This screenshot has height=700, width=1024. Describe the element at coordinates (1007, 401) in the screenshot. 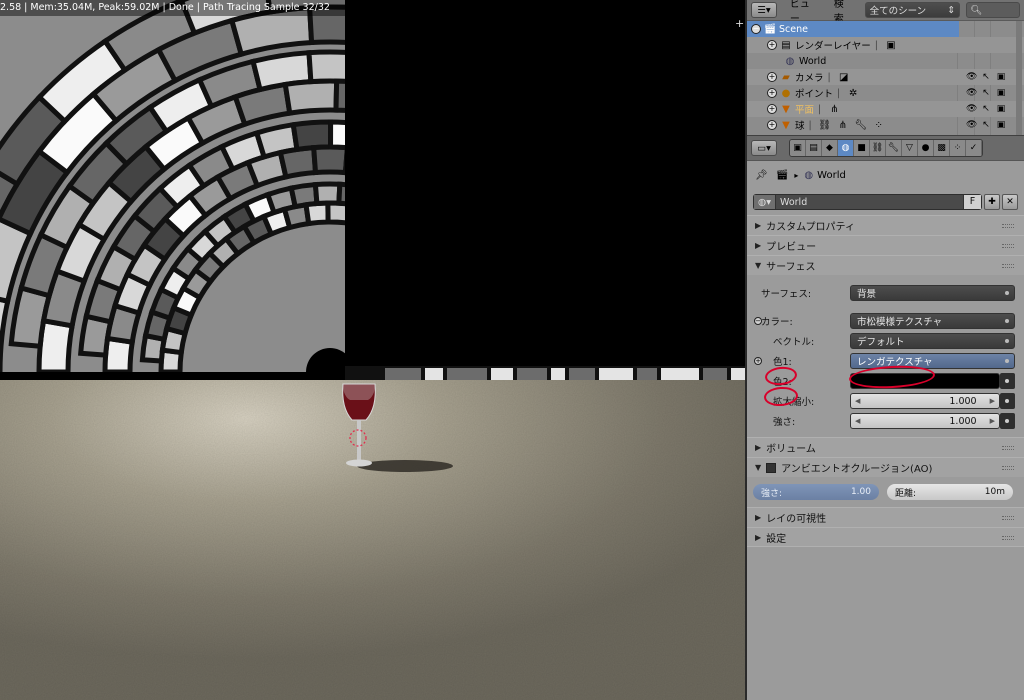

I see `scale-socket-button` at that location.